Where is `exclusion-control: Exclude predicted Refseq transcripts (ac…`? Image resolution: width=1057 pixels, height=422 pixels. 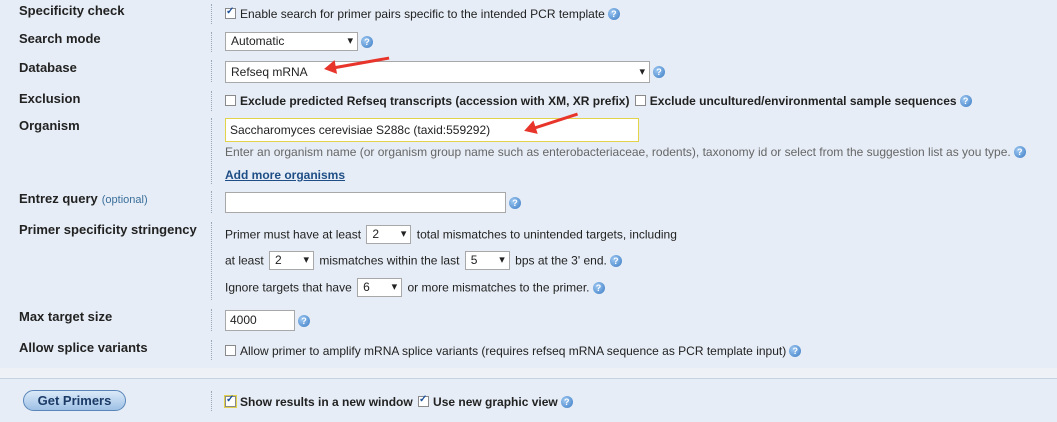
exclusion-control: Exclude predicted Refseq transcripts (ac… is located at coordinates (598, 100).